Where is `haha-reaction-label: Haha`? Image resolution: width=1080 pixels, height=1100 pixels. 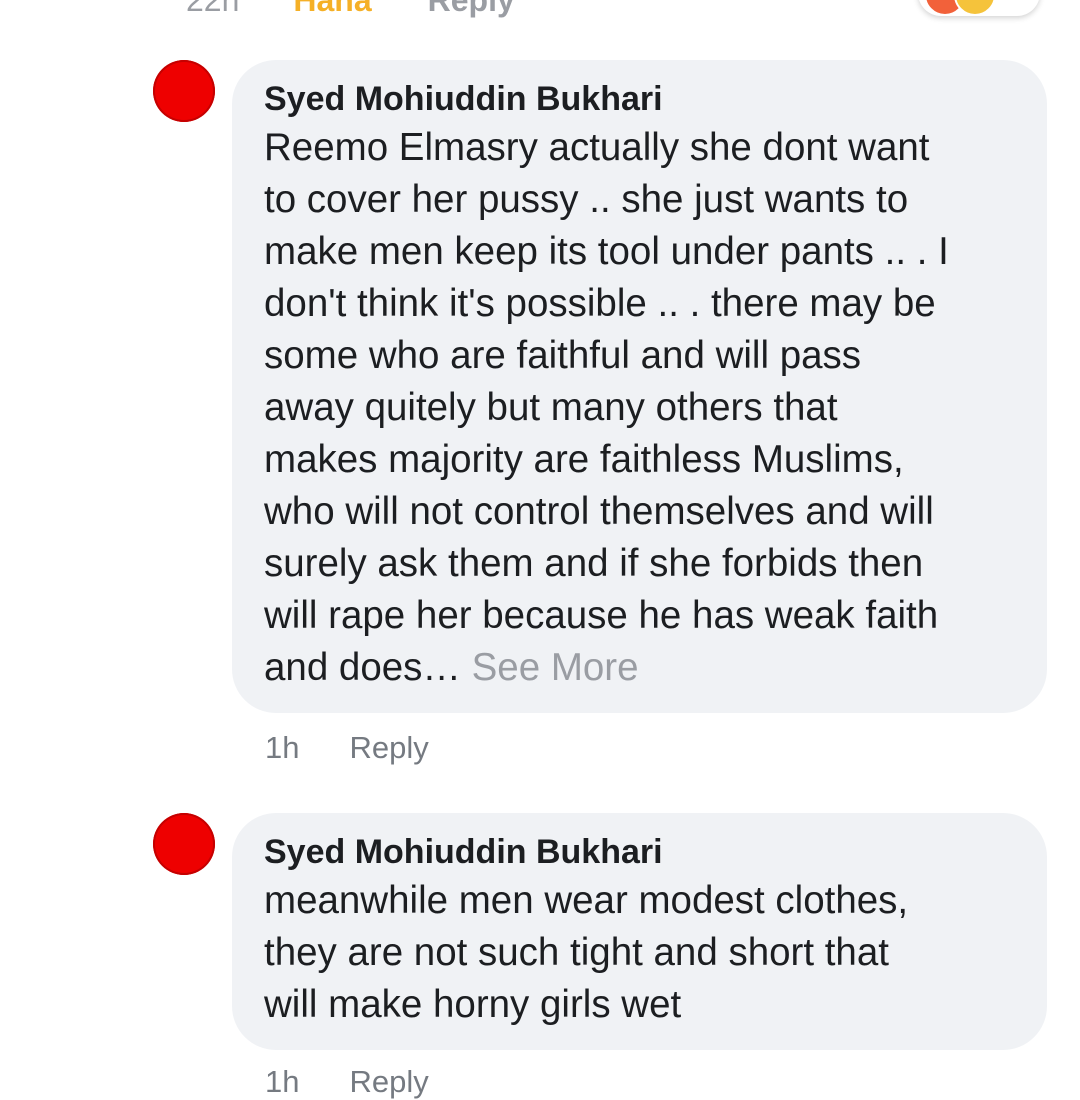
haha-reaction-label: Haha is located at coordinates (332, 9).